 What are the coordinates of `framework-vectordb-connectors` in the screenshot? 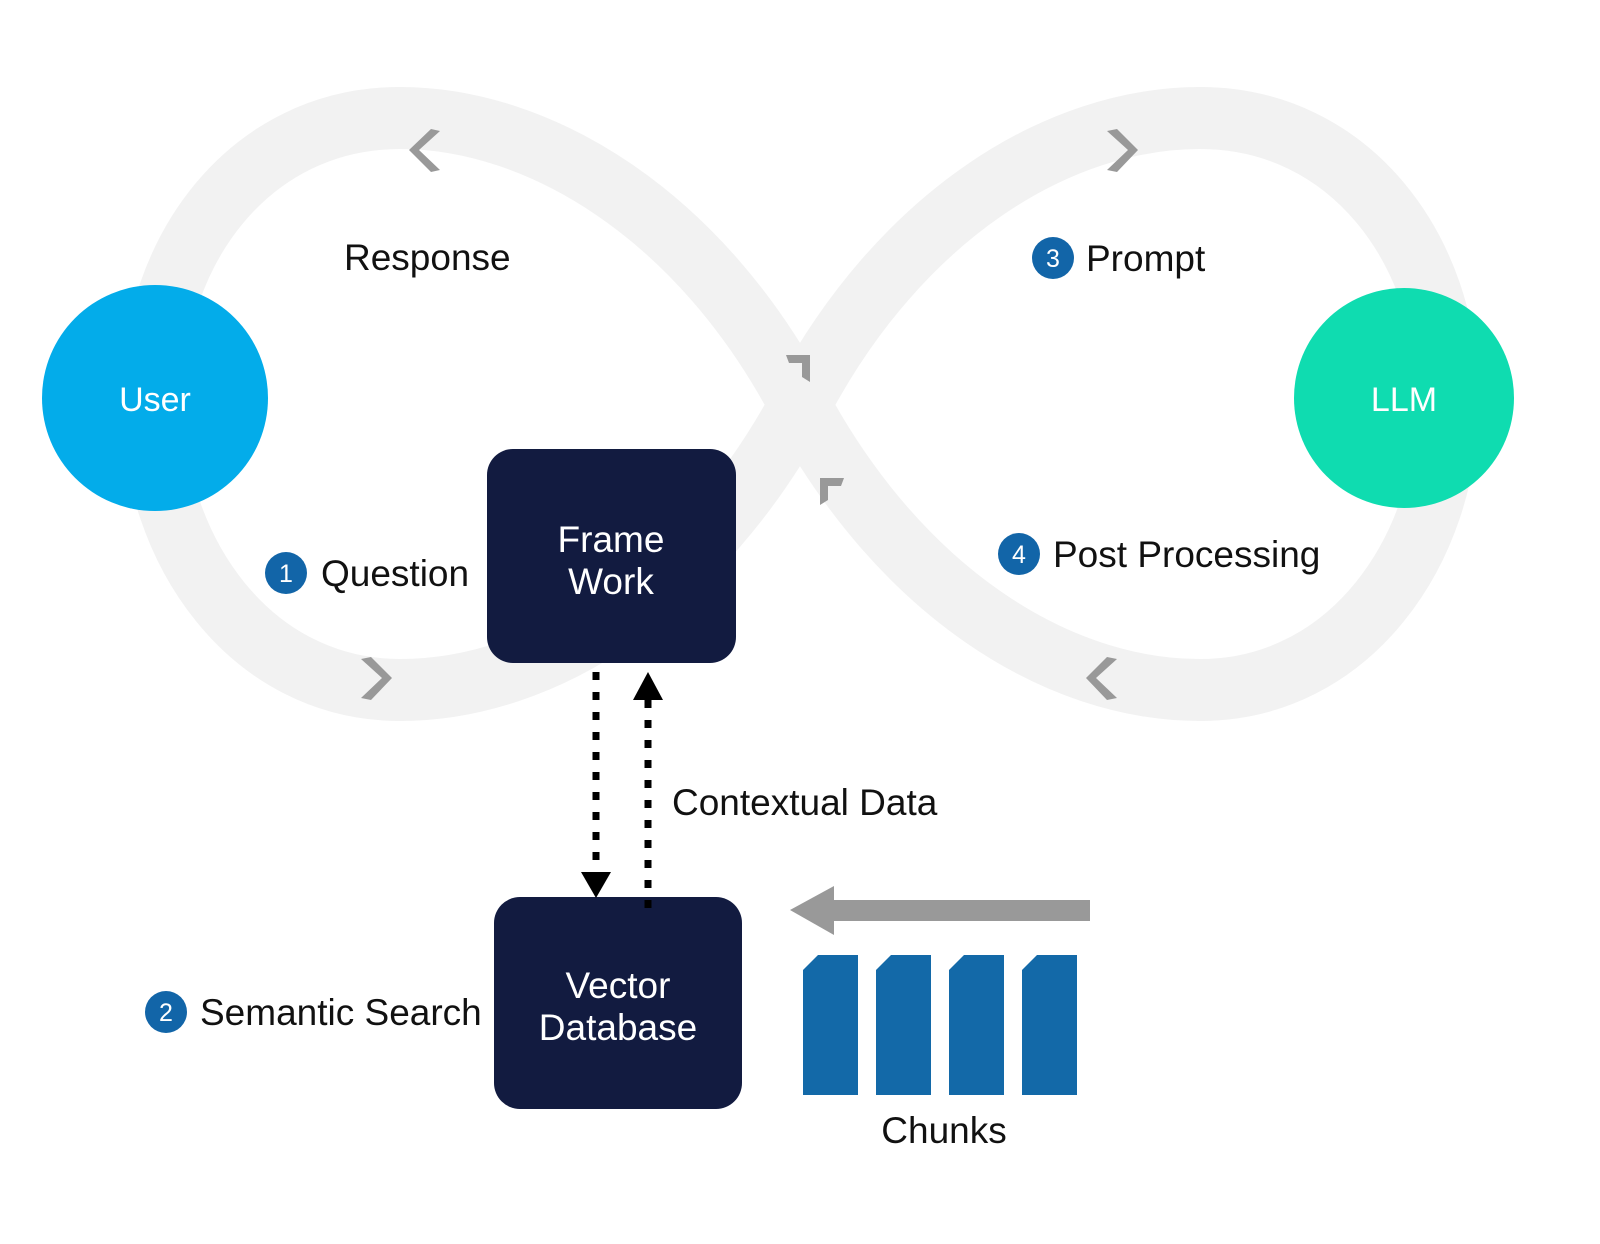 It's located at (622, 790).